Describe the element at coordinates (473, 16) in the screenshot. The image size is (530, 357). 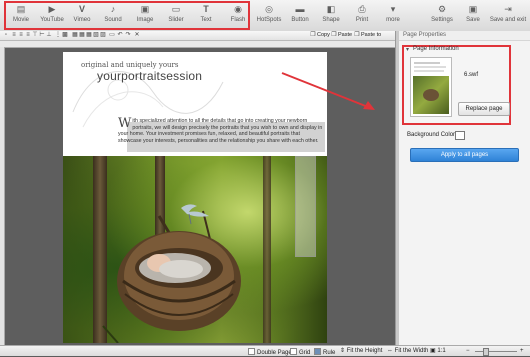
I see `save-button: ▣ Save` at that location.